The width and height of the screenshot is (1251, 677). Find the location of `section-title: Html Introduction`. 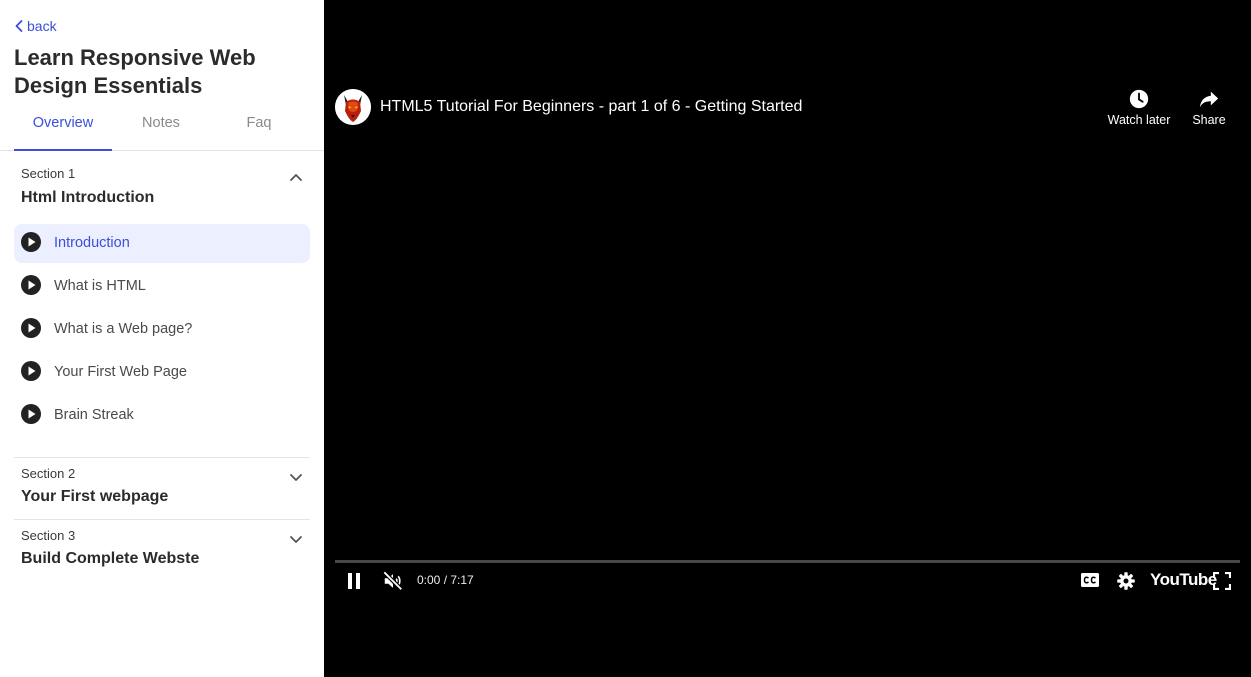

section-title: Html Introduction is located at coordinates (88, 197).